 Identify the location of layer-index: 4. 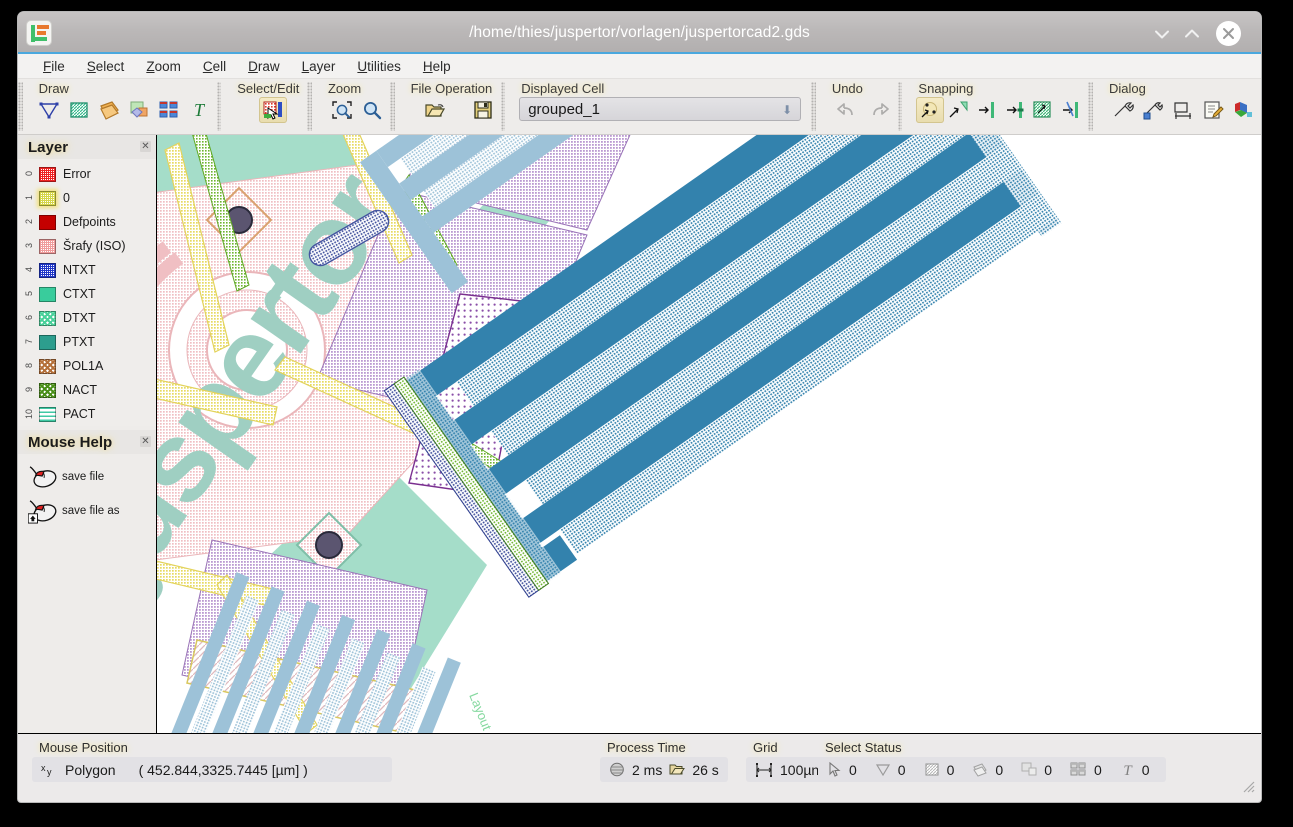
(29, 270).